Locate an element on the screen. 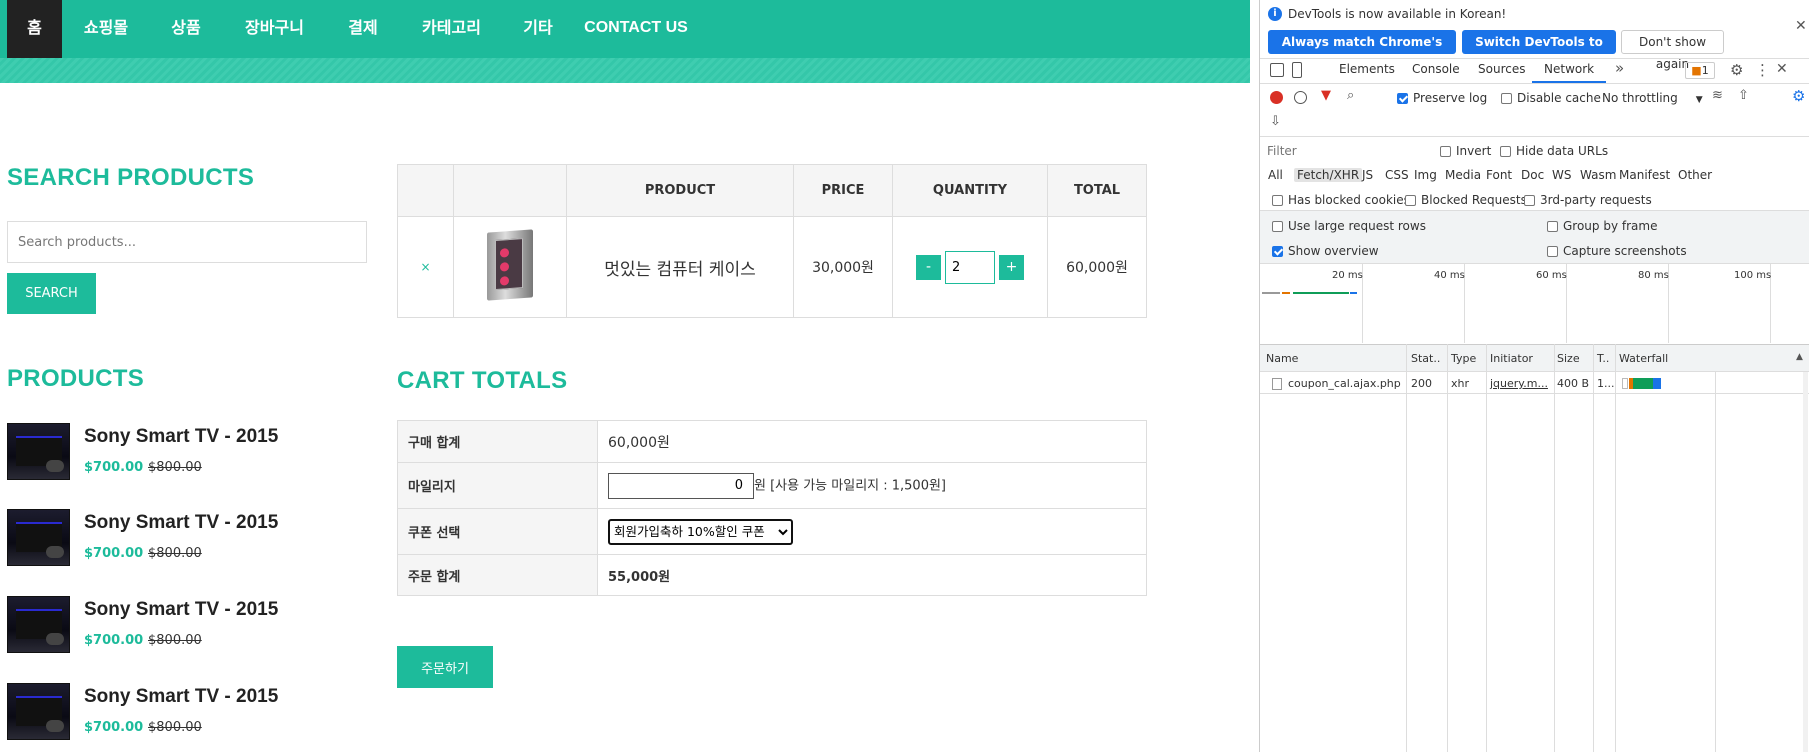 The image size is (1809, 752). timeline-label: 40 ms is located at coordinates (1449, 275).